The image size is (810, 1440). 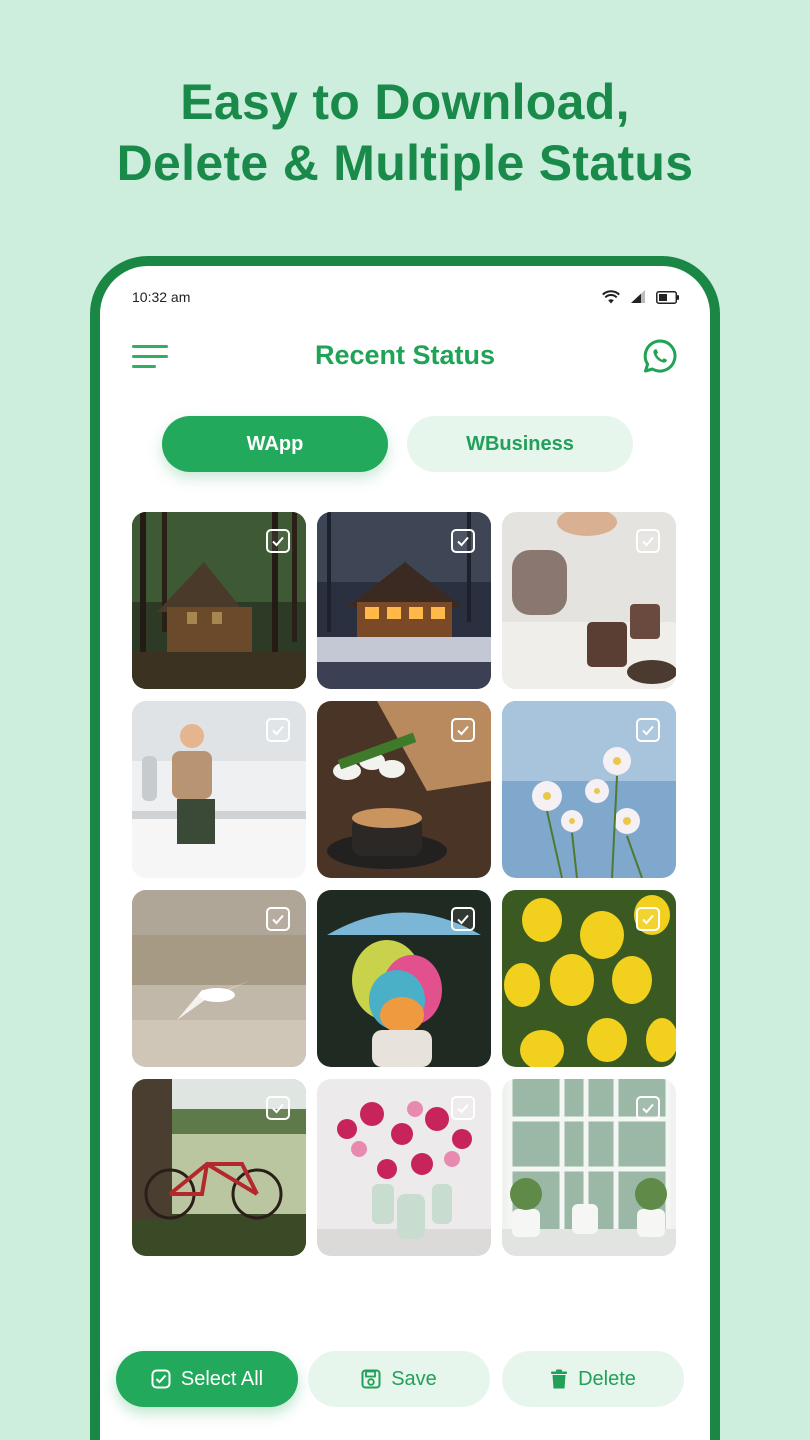 I want to click on status-bar: 10:32 am, so click(x=406, y=297).